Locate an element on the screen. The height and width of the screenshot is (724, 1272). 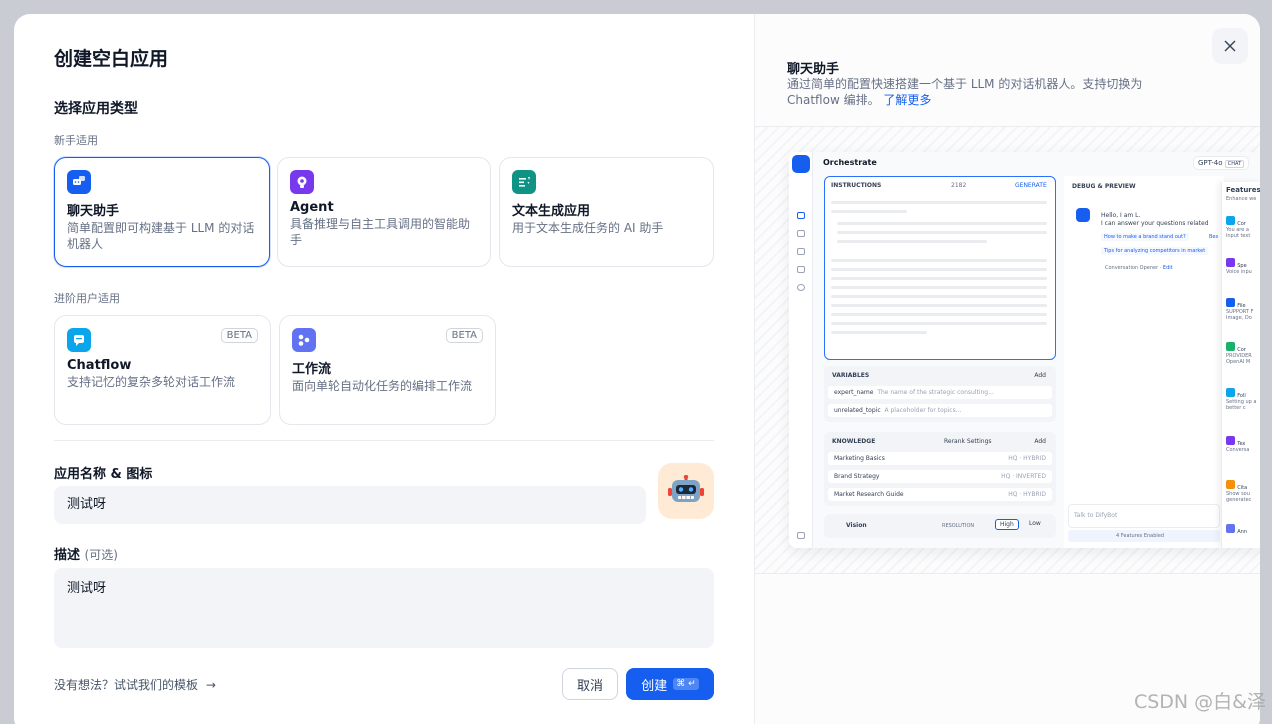
features-enabled-bar: 4 Features Enabled is located at coordinates (1144, 536).